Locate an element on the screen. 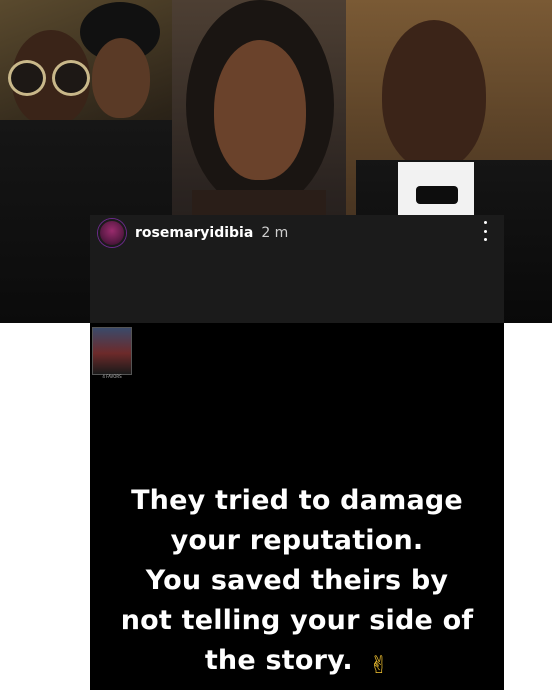 This screenshot has width=552, height=690. quote-line-5-text: the story. is located at coordinates (278, 660).